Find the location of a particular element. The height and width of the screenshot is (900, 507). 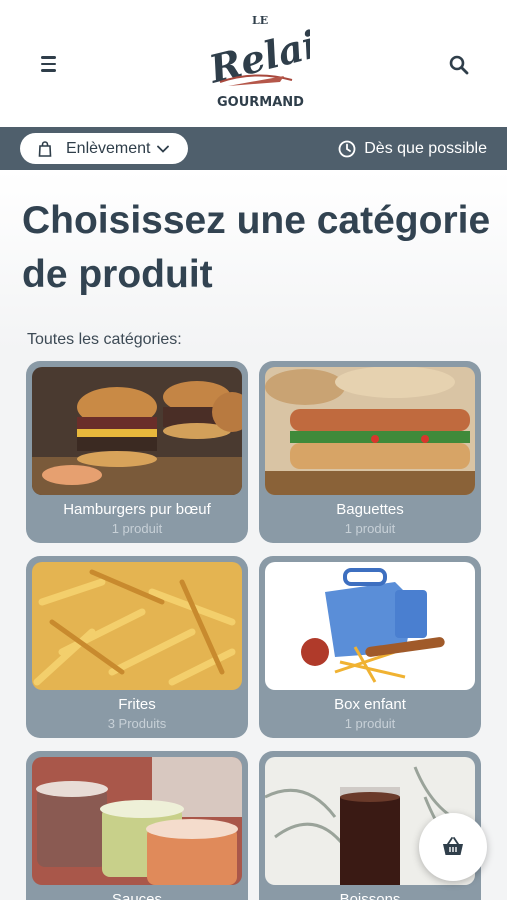

category-count: 3 Produits is located at coordinates (137, 723).